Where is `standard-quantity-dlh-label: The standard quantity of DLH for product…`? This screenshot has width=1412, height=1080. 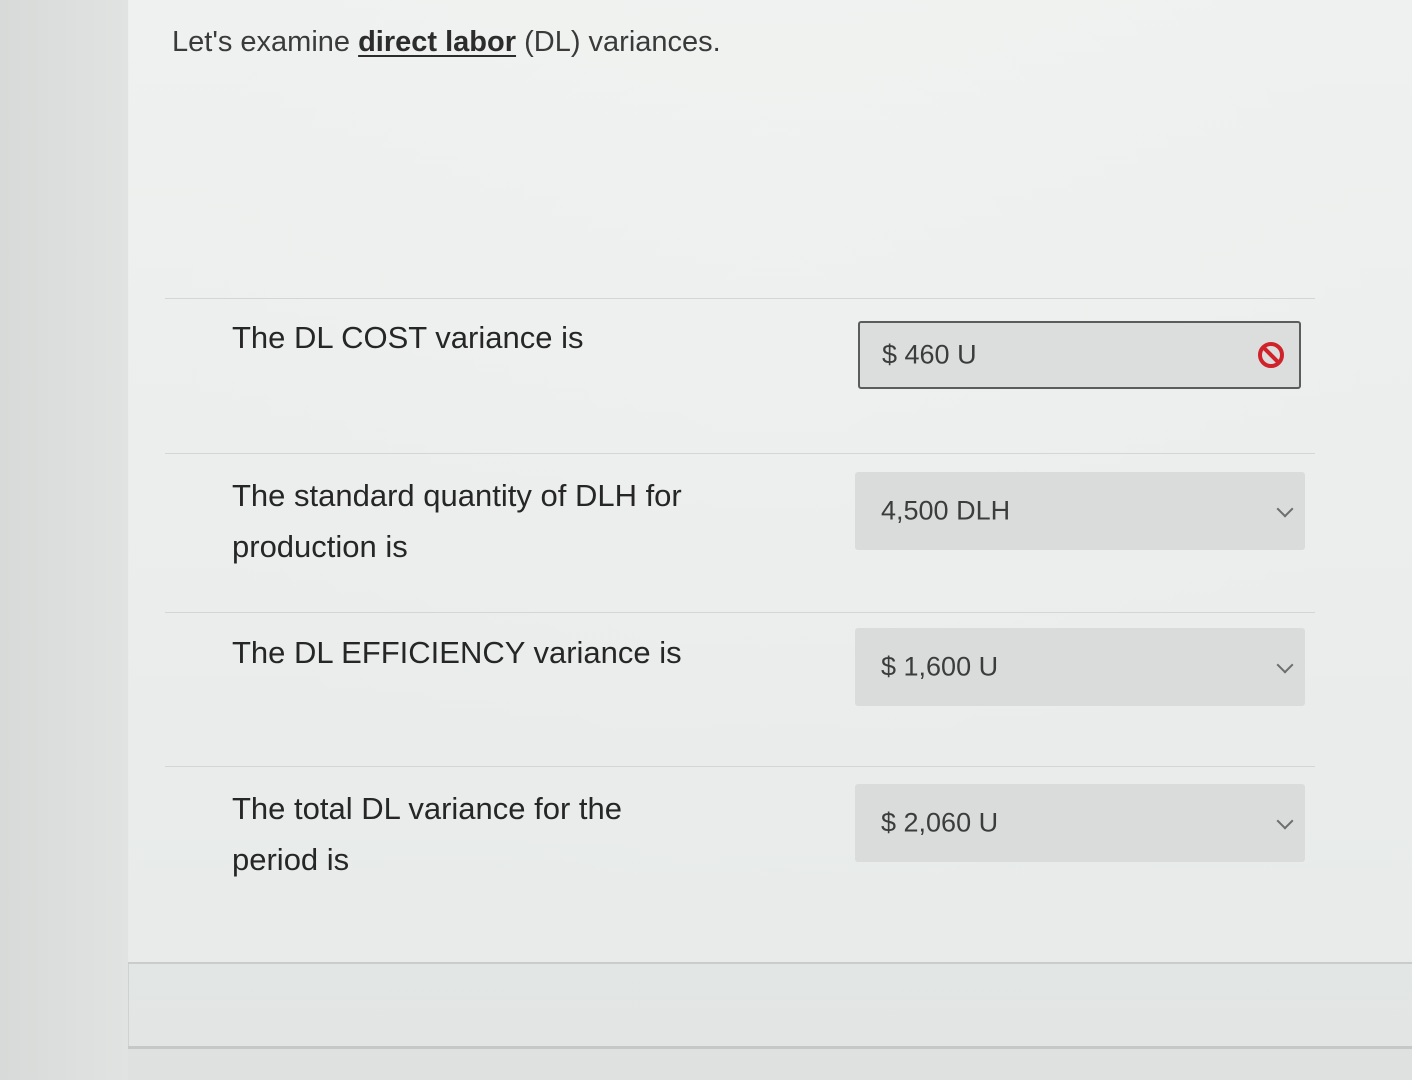 standard-quantity-dlh-label: The standard quantity of DLH for product… is located at coordinates (457, 521).